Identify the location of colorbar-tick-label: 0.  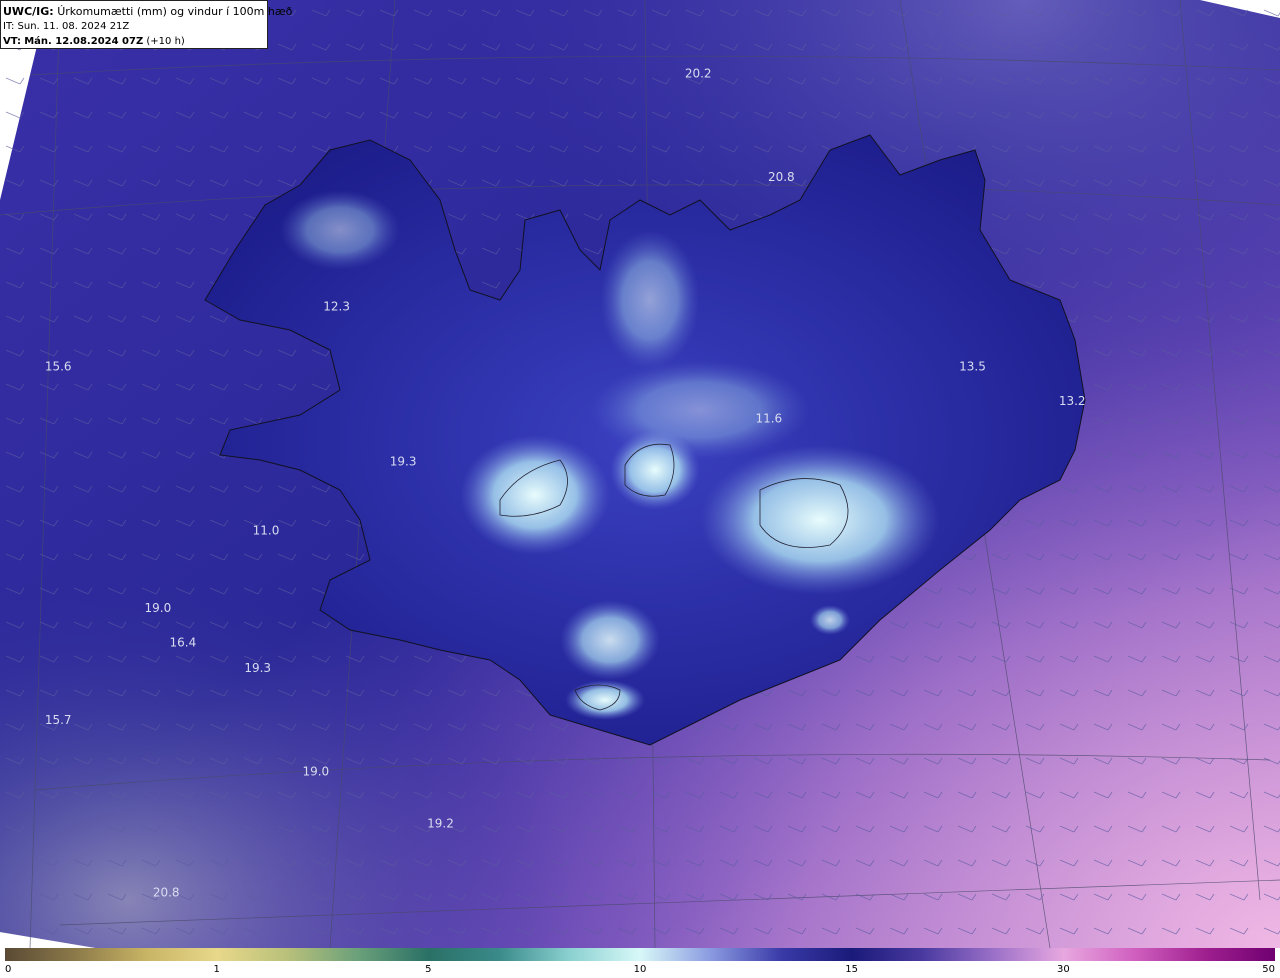
(8, 969).